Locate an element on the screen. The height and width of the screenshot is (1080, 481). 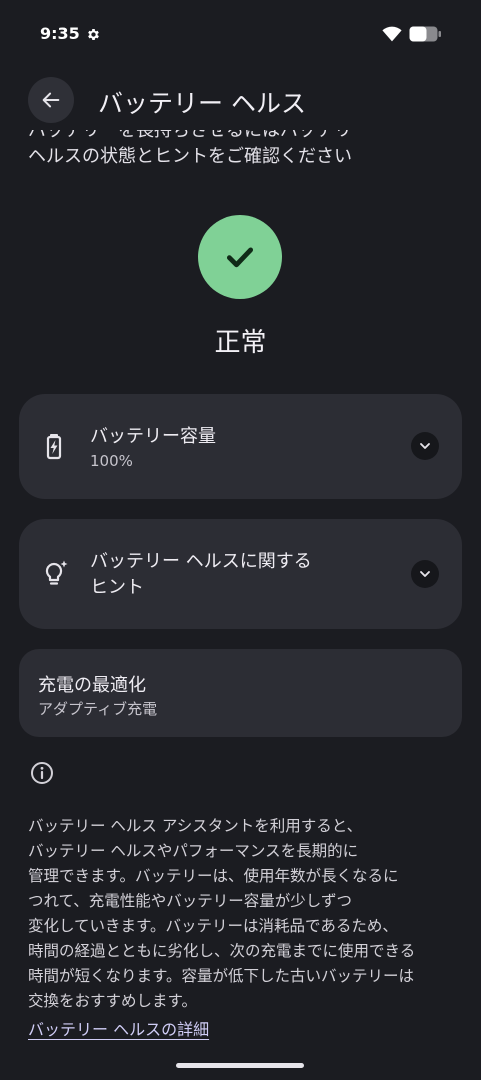
gesture-nav-handle is located at coordinates (240, 1065).